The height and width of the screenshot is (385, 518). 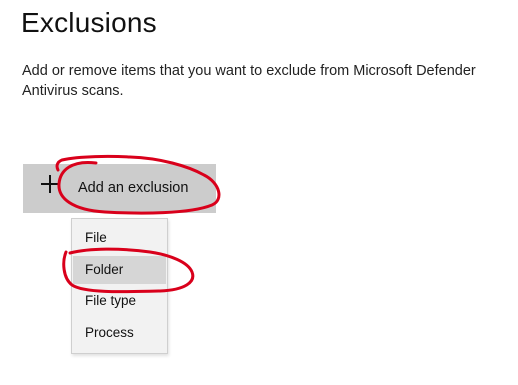 What do you see at coordinates (119, 238) in the screenshot?
I see `menu-item-file: File` at bounding box center [119, 238].